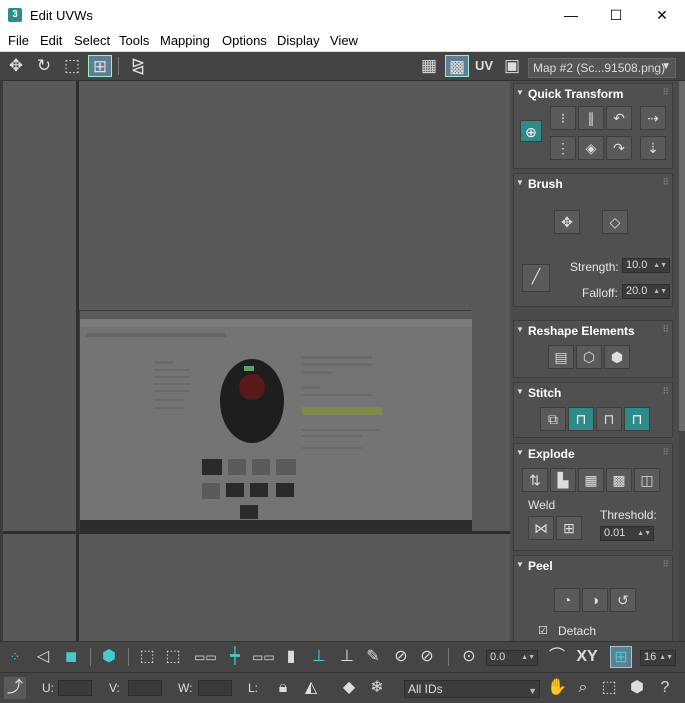 The image size is (685, 703). Describe the element at coordinates (682, 256) in the screenshot. I see `scrollbar-thumb` at that location.